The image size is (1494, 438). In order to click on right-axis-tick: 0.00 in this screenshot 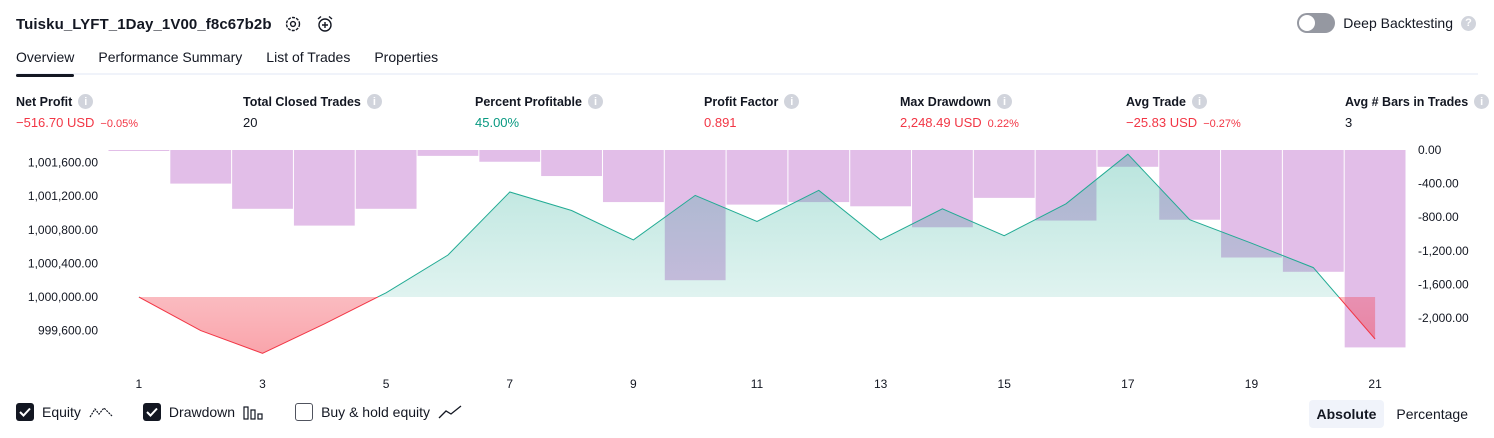, I will do `click(1430, 150)`.